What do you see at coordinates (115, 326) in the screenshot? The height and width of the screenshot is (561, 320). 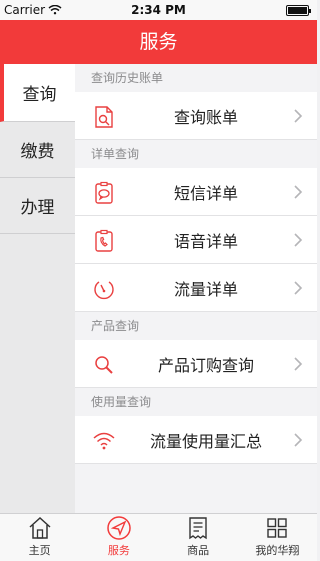 I see `section-title: 产品查询` at bounding box center [115, 326].